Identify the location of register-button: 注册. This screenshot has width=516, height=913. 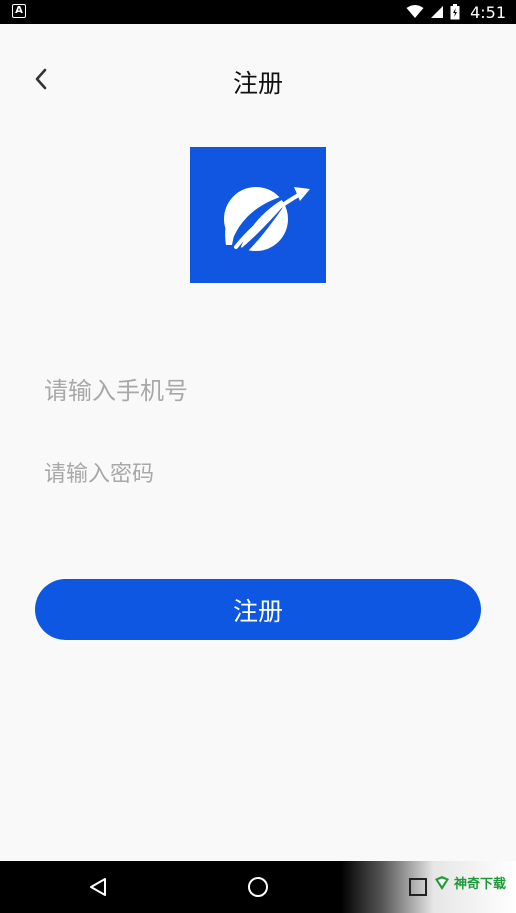
(258, 609).